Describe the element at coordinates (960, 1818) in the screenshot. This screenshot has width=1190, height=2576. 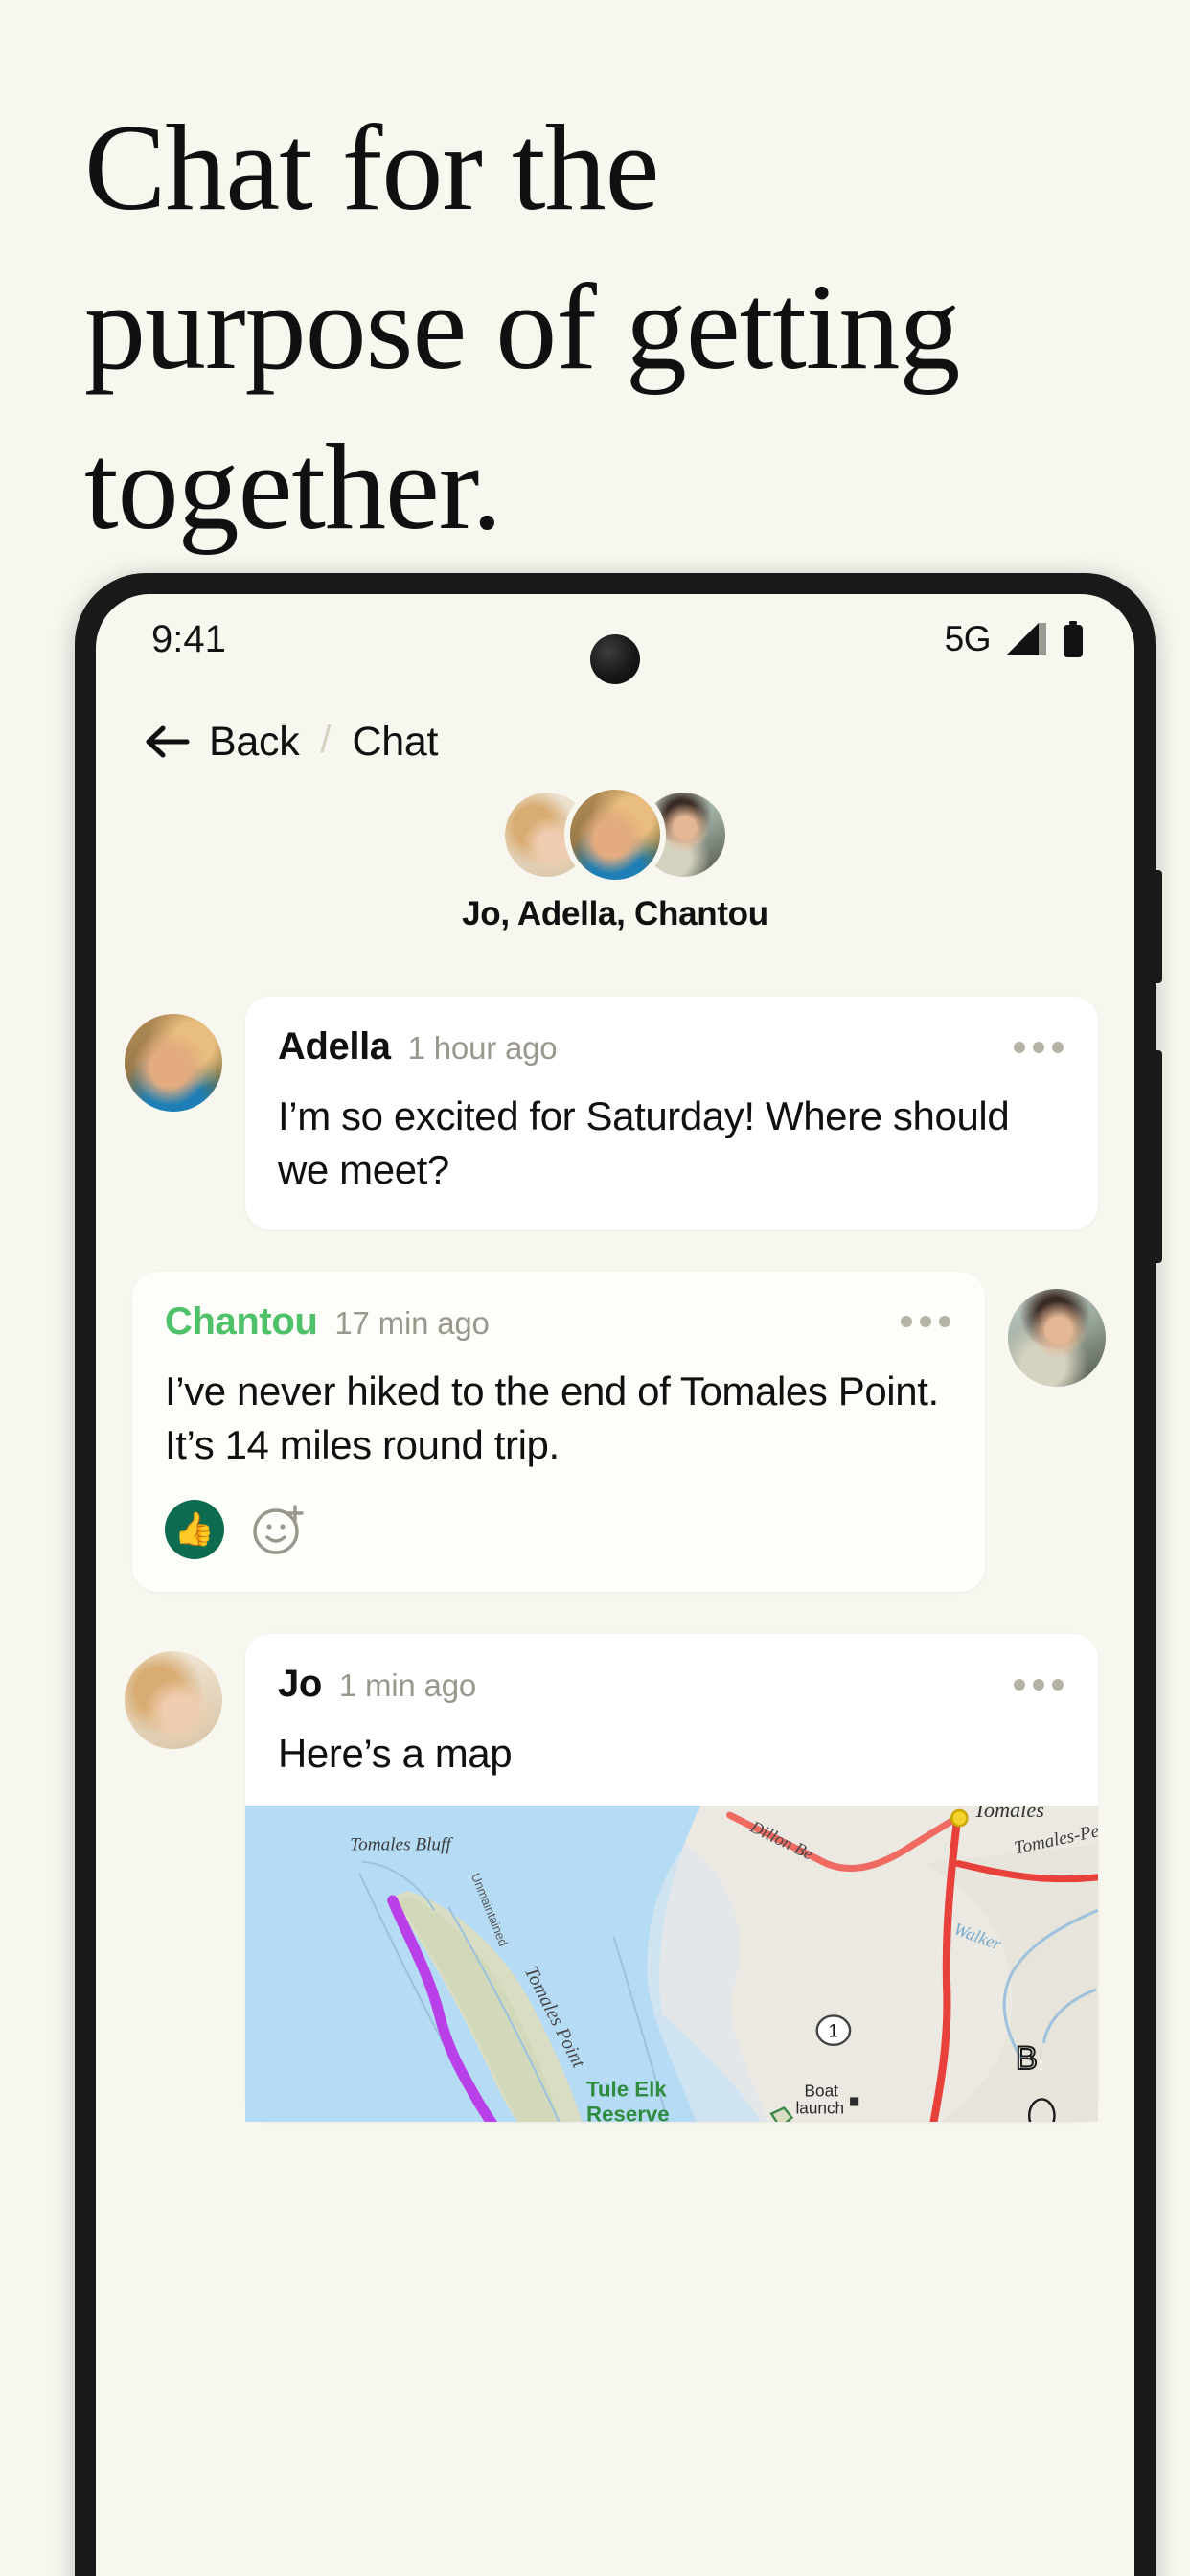
I see `tomales-town-marker` at that location.